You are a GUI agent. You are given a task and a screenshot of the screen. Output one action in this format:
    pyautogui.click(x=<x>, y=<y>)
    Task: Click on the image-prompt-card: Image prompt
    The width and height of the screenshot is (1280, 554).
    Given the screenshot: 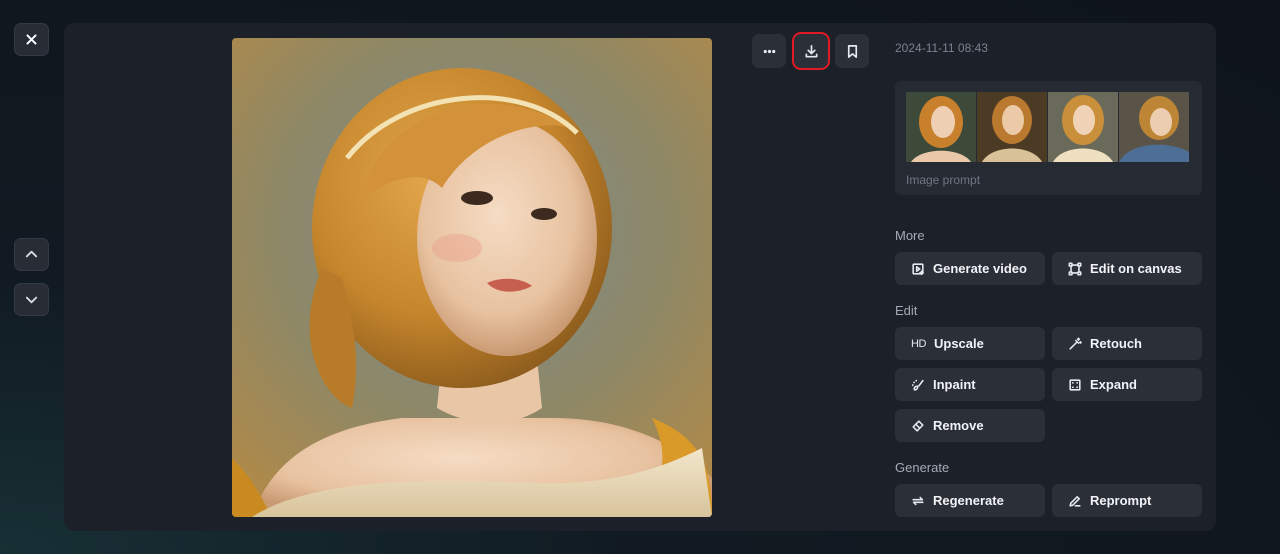 What is the action you would take?
    pyautogui.click(x=1048, y=138)
    